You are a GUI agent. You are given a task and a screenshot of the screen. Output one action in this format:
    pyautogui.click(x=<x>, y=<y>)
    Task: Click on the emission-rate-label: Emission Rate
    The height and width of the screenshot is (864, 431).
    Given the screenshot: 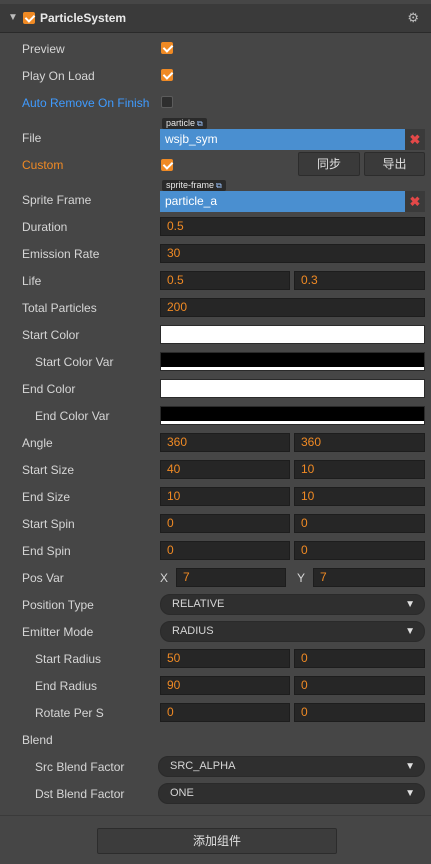 What is the action you would take?
    pyautogui.click(x=61, y=254)
    